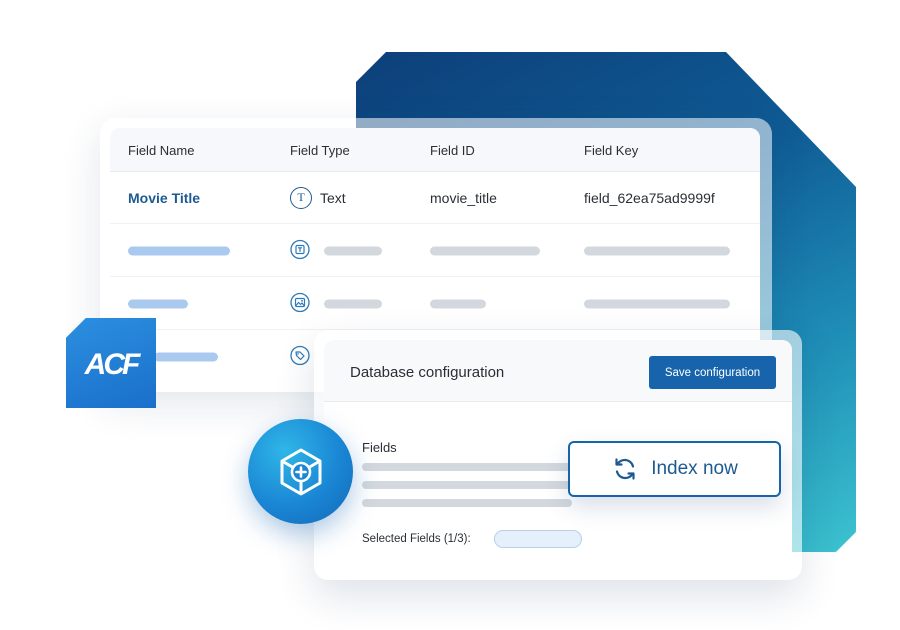 Image resolution: width=900 pixels, height=630 pixels. What do you see at coordinates (416, 539) in the screenshot?
I see `selected-fields-label: Selected Fields (1/3):` at bounding box center [416, 539].